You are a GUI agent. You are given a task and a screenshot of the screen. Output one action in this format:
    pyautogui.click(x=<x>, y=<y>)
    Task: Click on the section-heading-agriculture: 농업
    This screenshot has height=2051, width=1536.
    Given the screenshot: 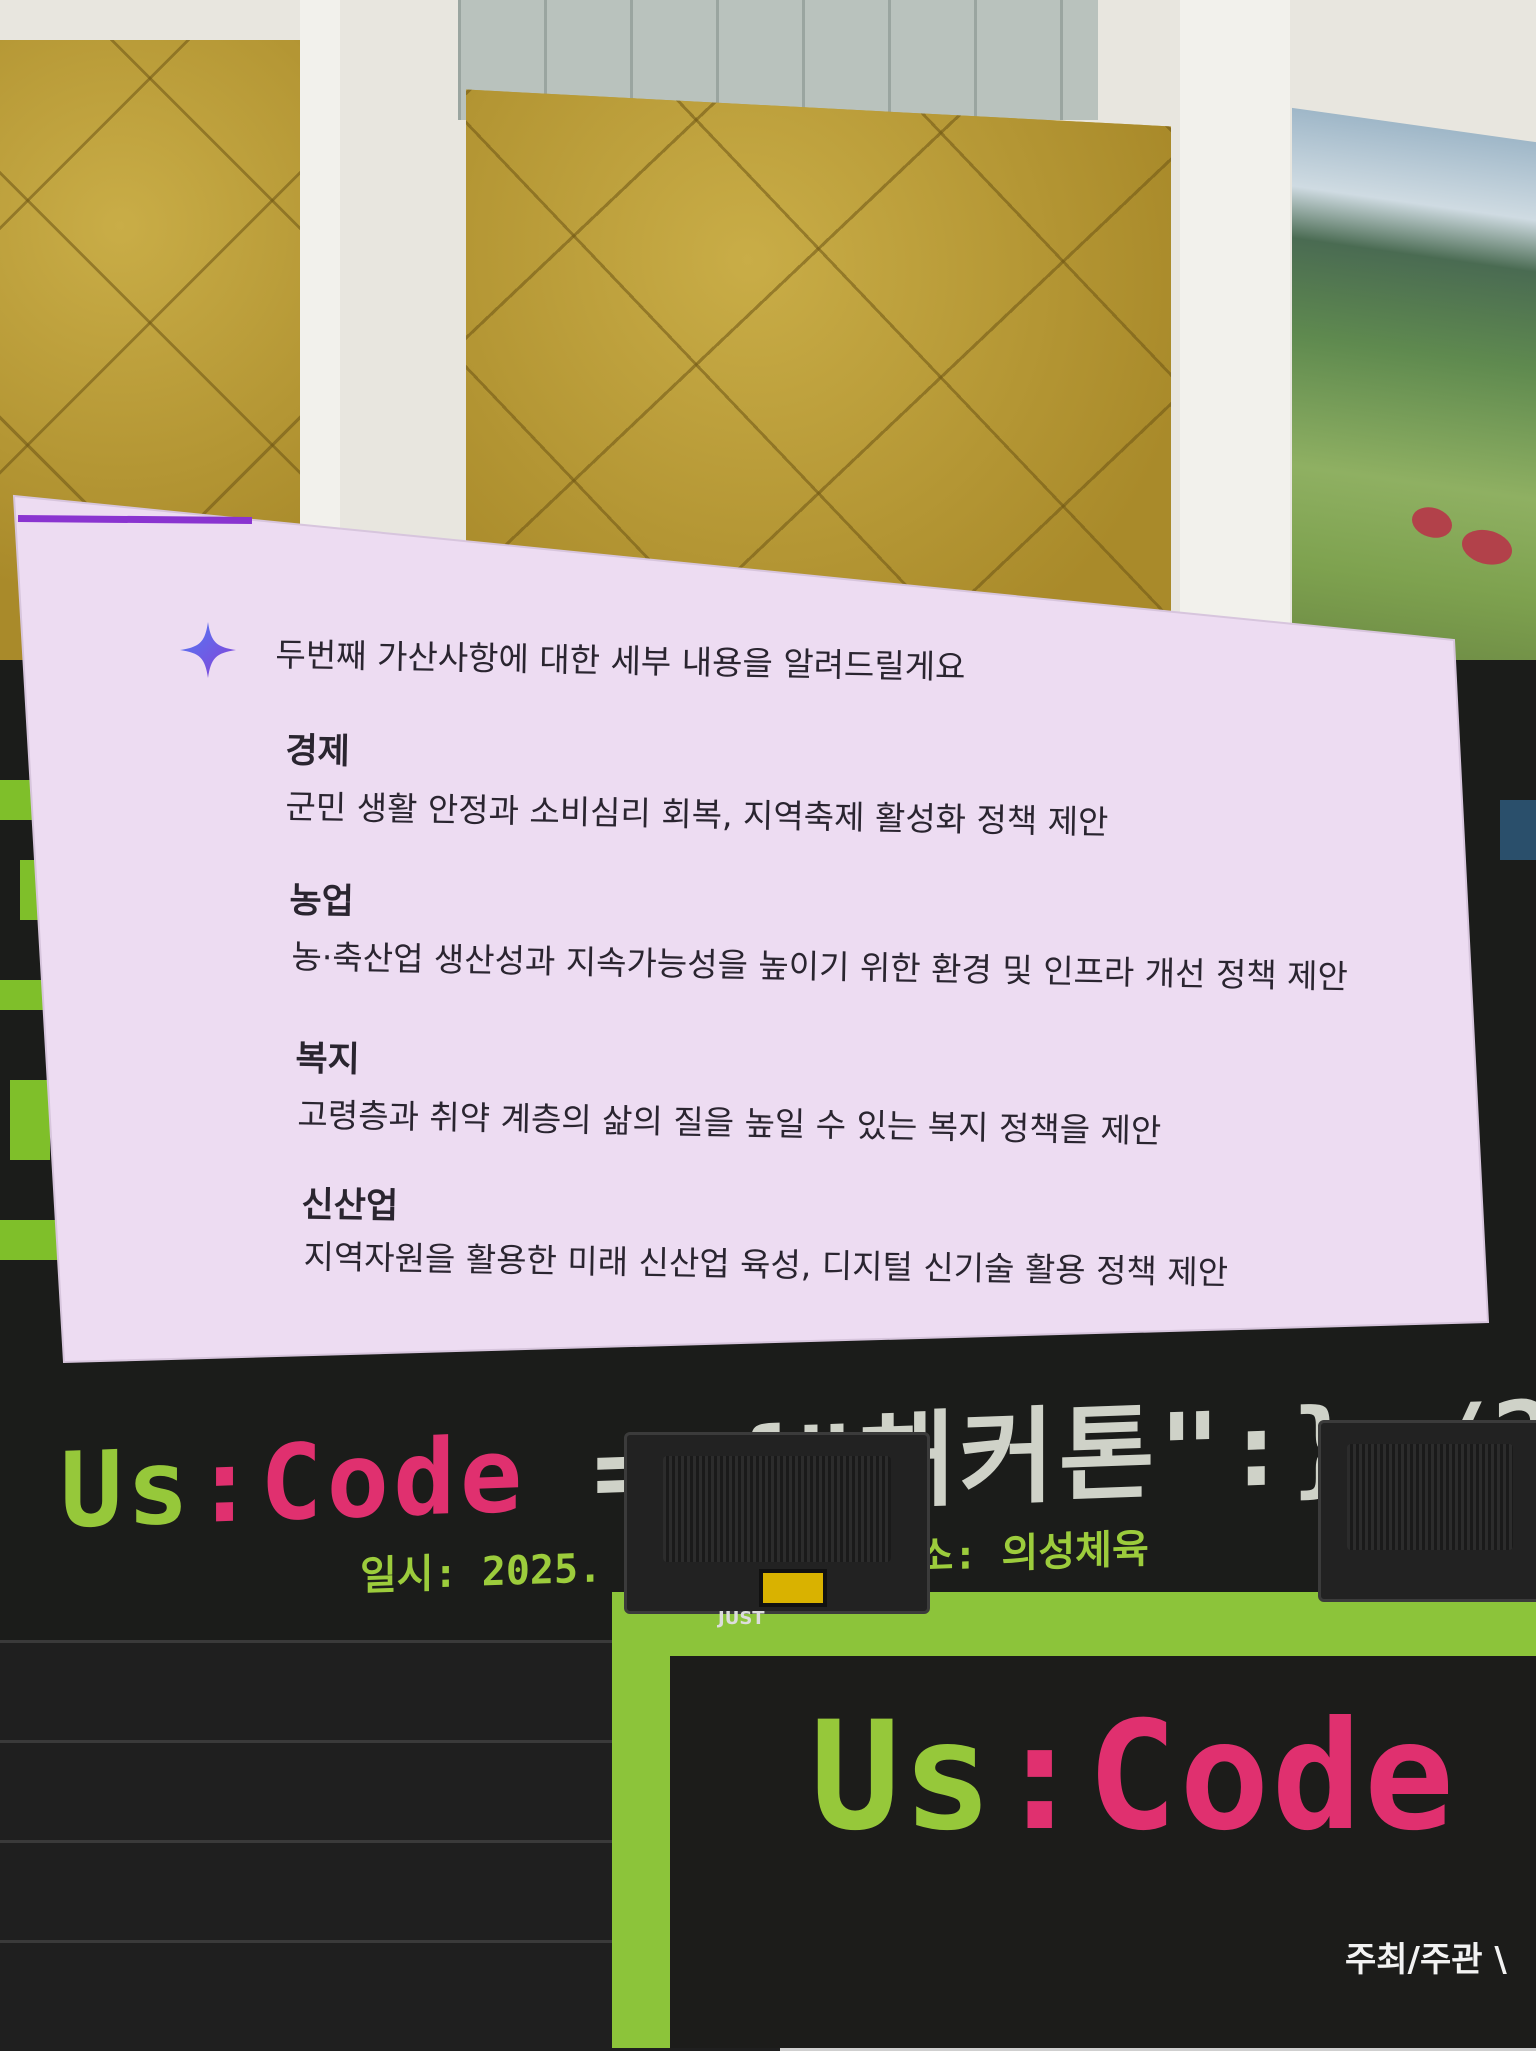 What is the action you would take?
    pyautogui.click(x=322, y=901)
    